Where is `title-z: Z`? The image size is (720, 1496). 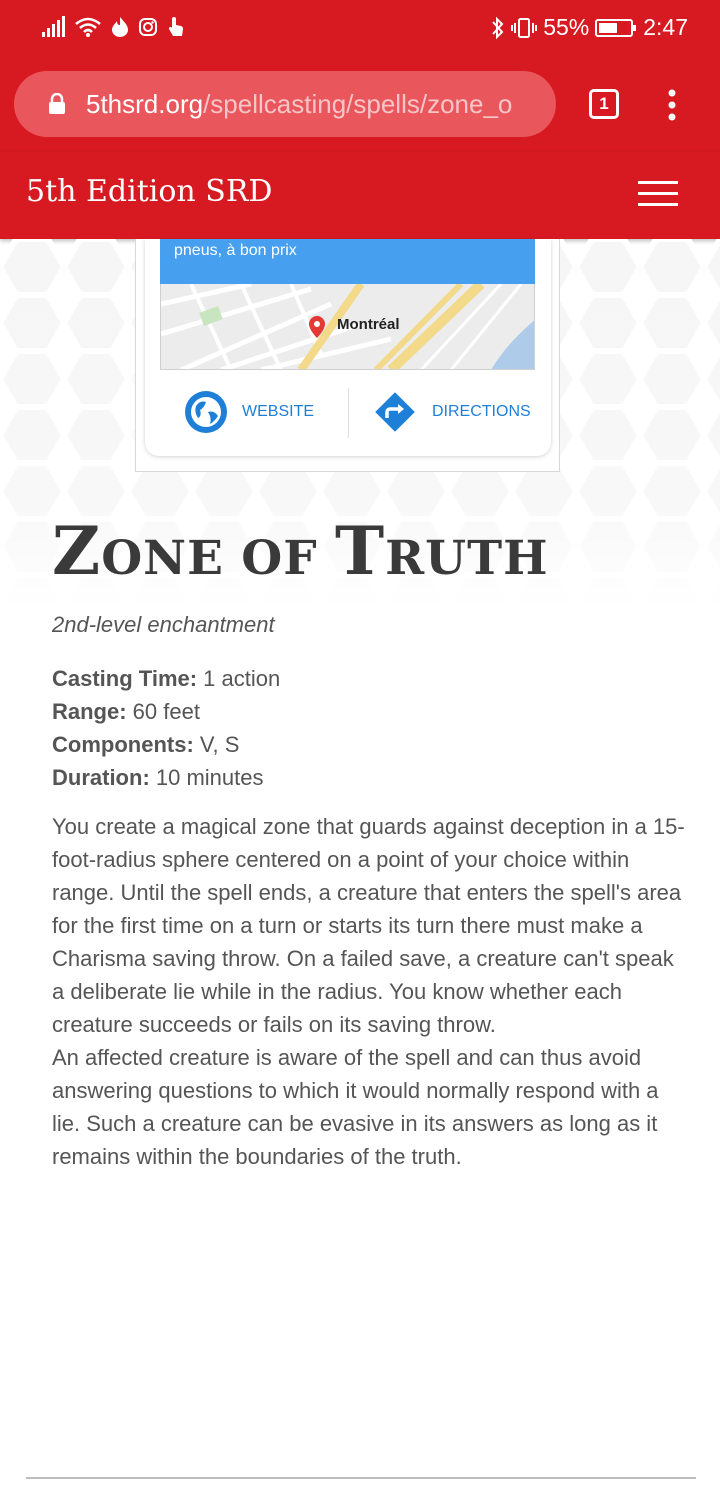 title-z: Z is located at coordinates (77, 551).